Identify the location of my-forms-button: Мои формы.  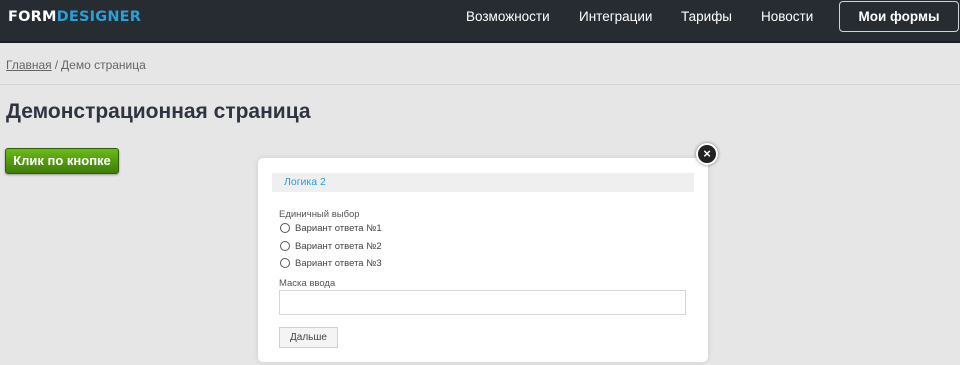
(899, 16).